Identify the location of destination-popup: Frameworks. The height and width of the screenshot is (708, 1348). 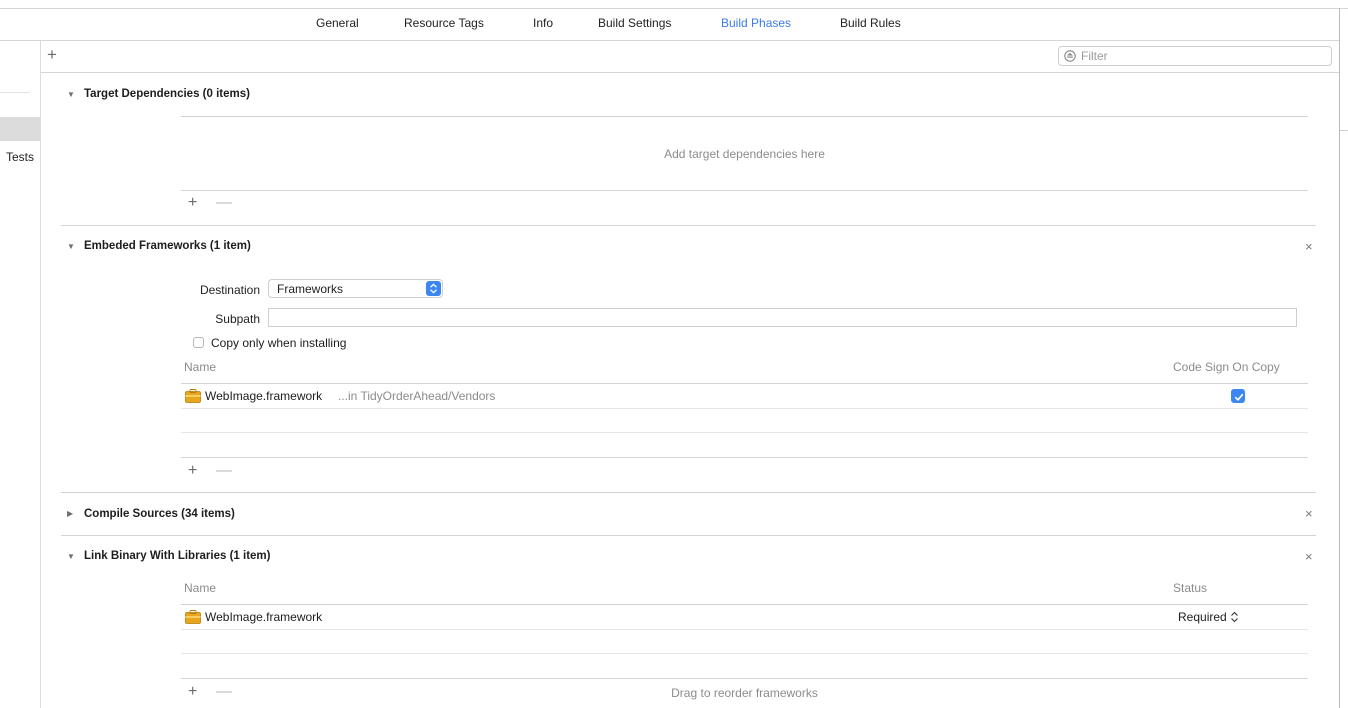
(355, 288).